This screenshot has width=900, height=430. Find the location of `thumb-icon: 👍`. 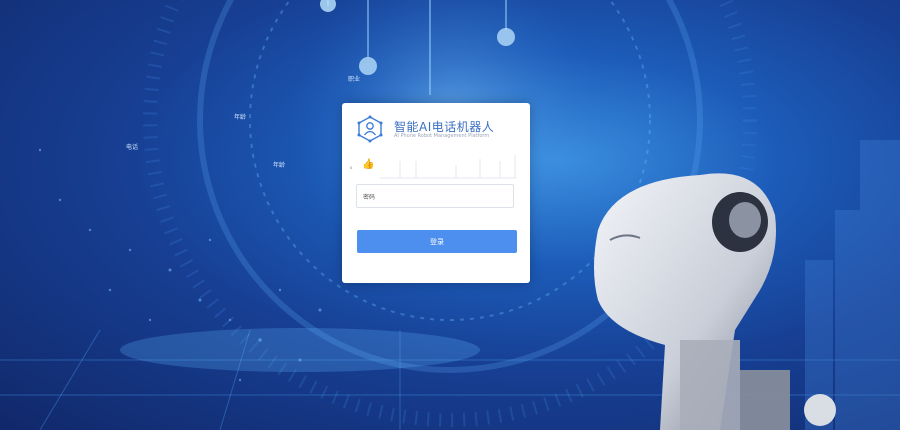

thumb-icon: 👍 is located at coordinates (368, 164).